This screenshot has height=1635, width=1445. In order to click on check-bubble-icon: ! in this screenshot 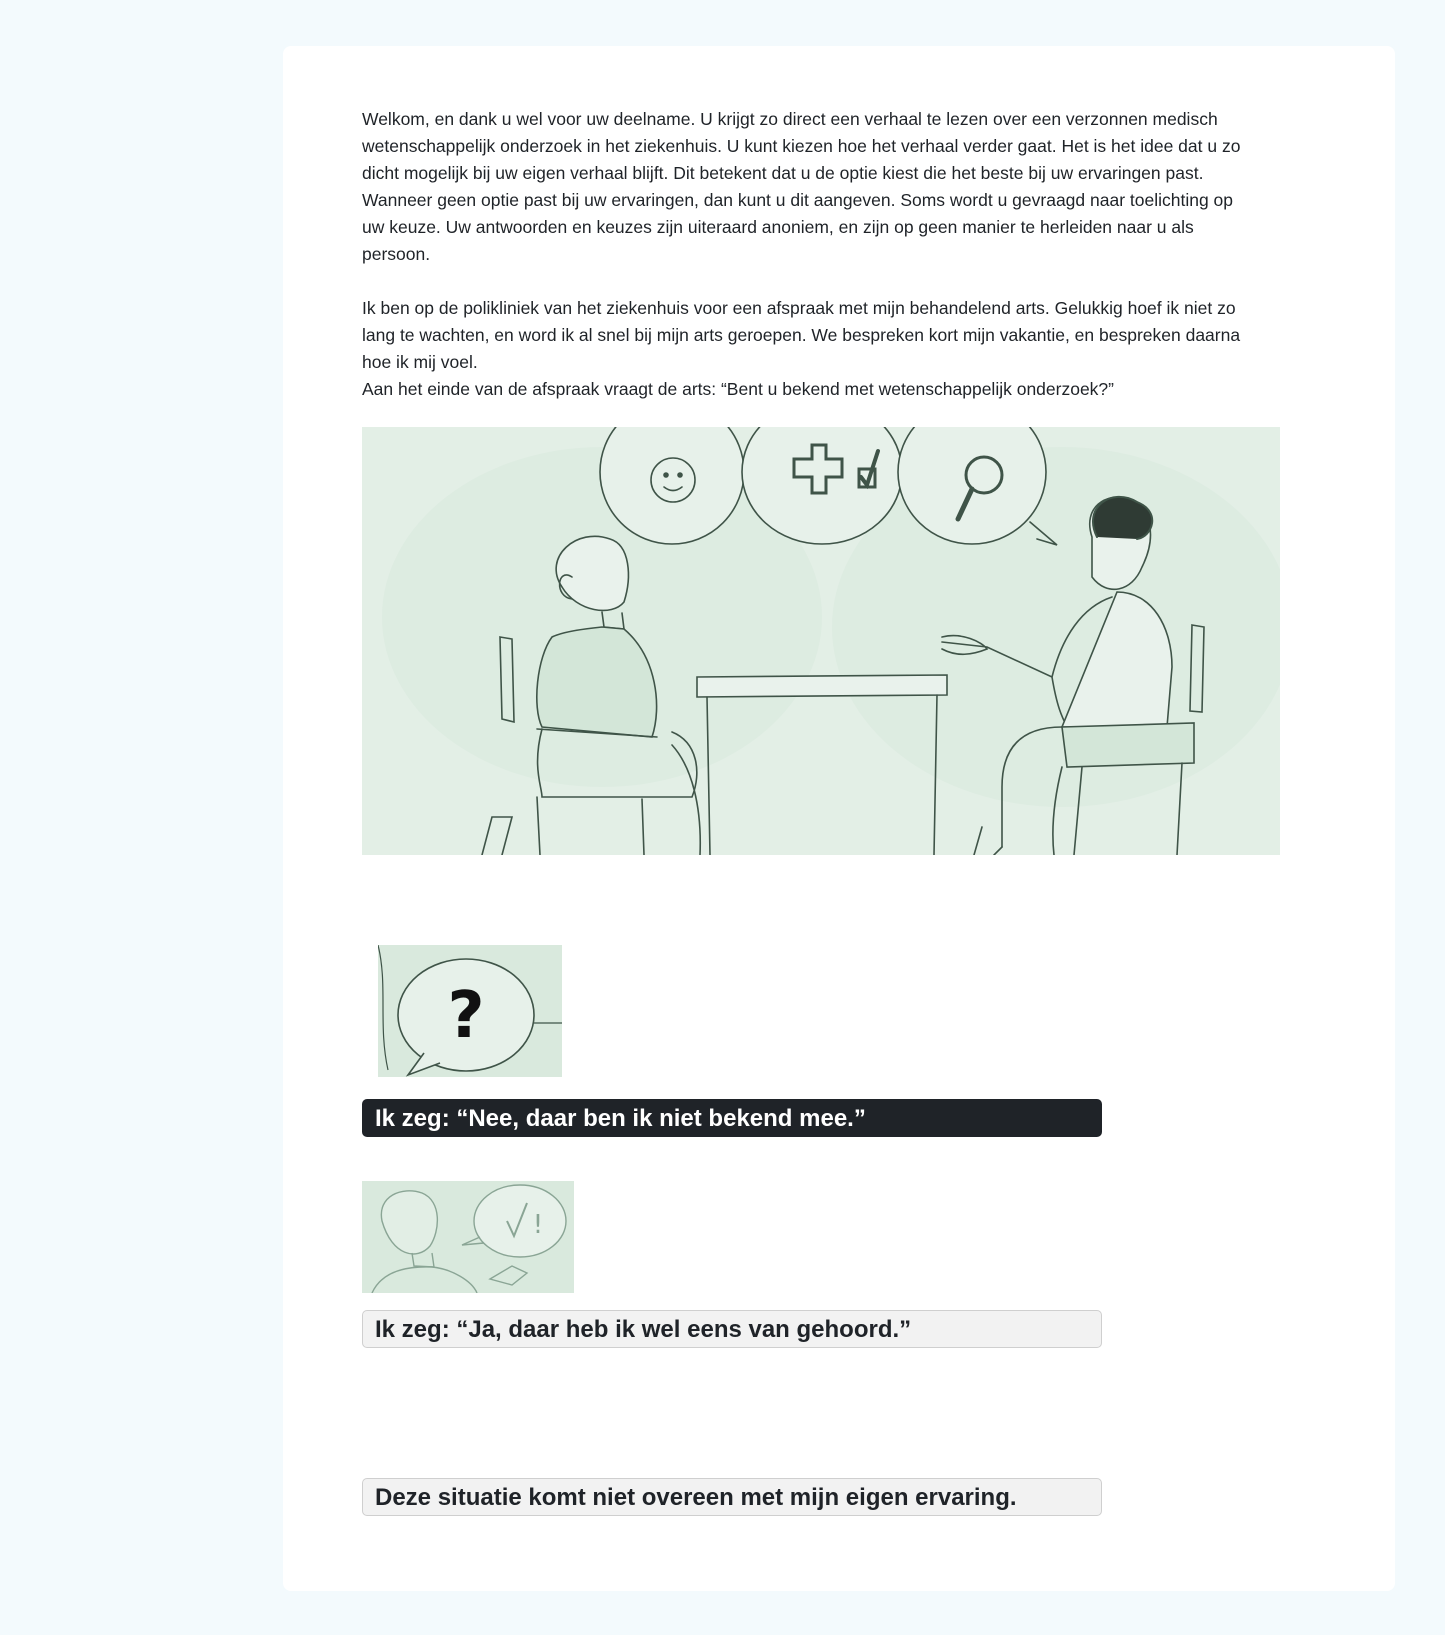, I will do `click(468, 1237)`.